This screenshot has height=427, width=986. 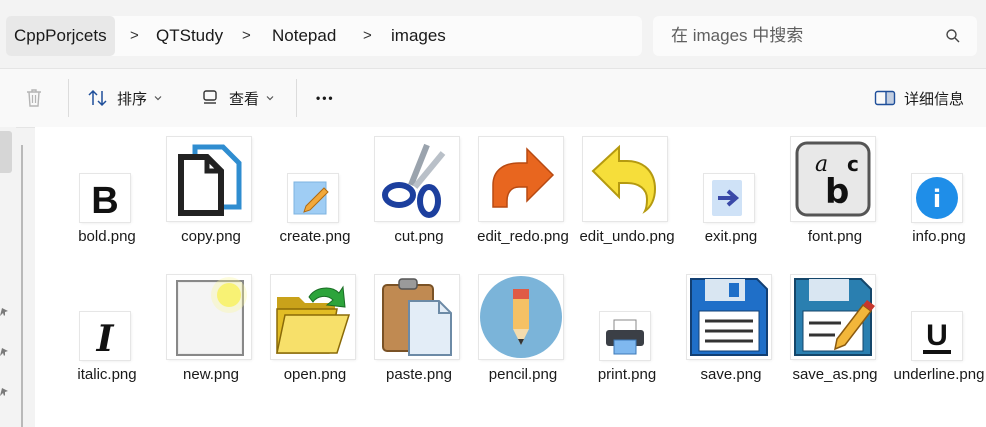 What do you see at coordinates (493, 98) in the screenshot?
I see `command-bar: 排序 查看 ••• 详细信息` at bounding box center [493, 98].